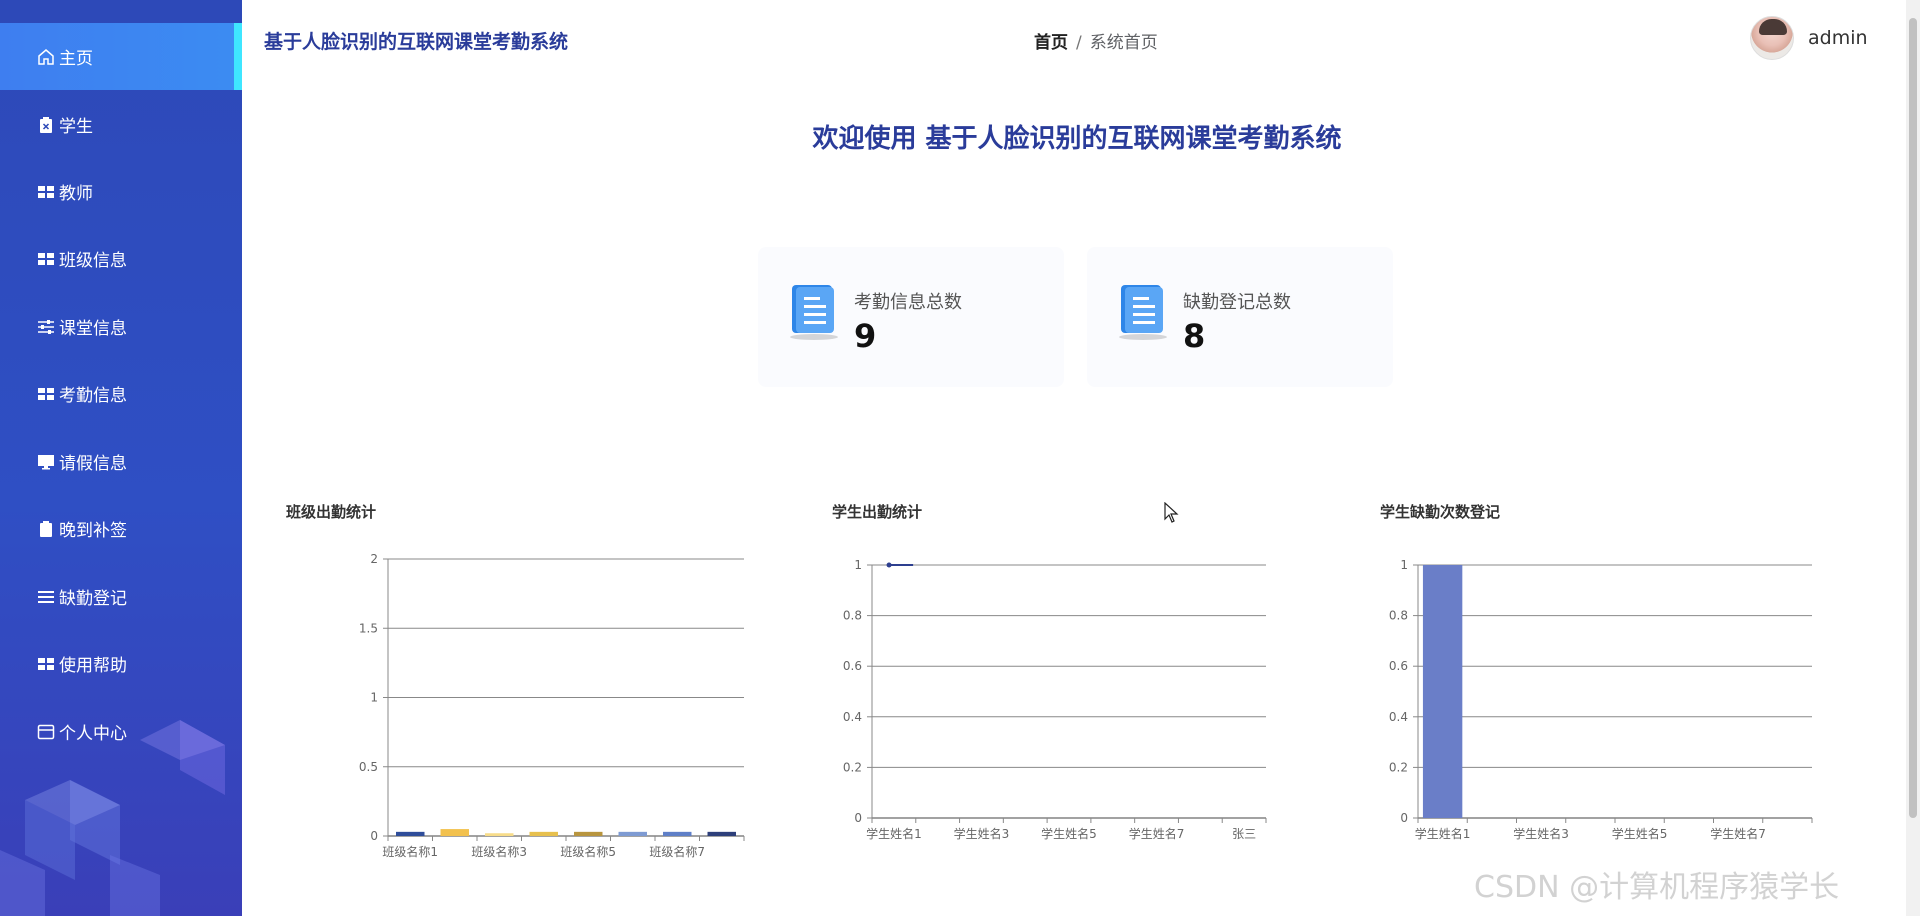  I want to click on stat-card-absence-total: 缺勤登记总数 8, so click(1240, 317).